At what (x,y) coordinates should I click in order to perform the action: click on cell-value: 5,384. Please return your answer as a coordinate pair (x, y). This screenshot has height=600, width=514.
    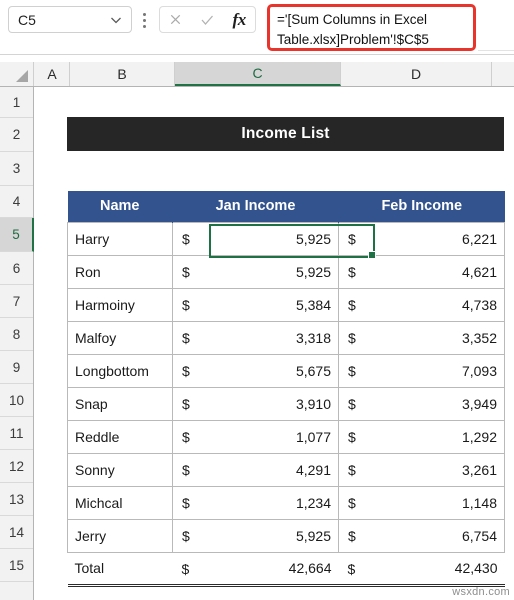
    Looking at the image, I should click on (313, 304).